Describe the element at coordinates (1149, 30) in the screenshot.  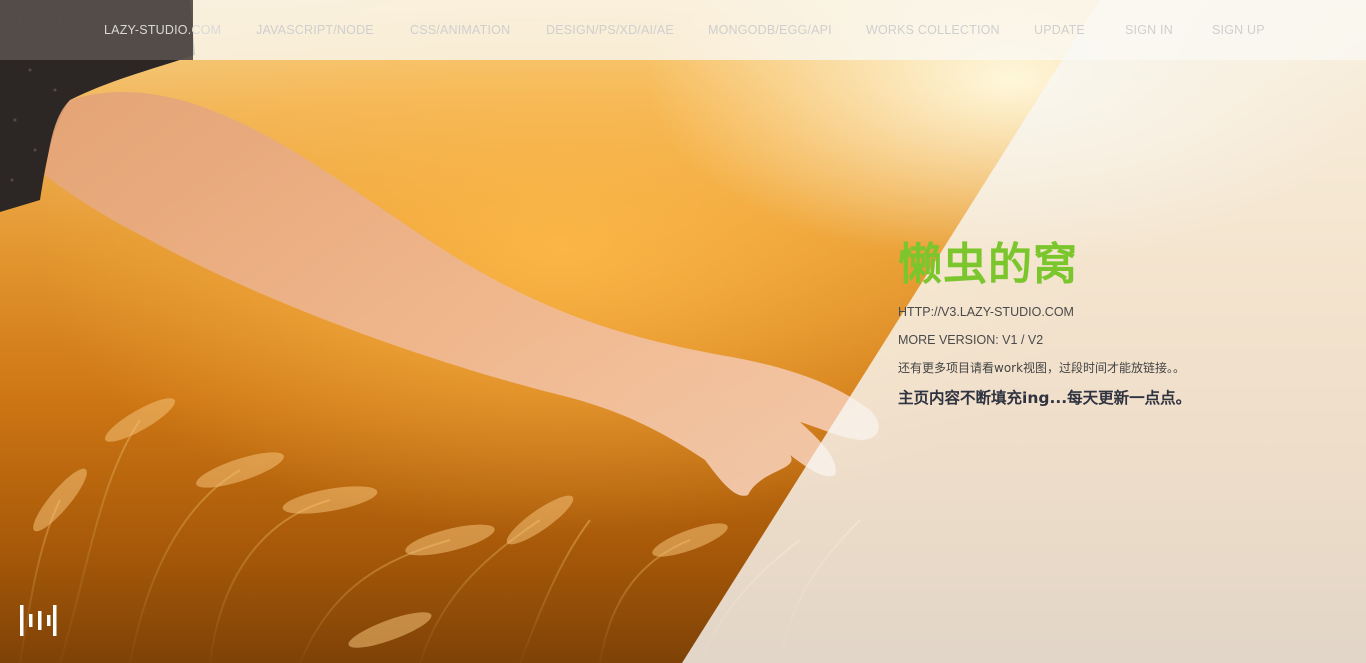
I see `nav-item-sign-in: SIGN IN` at that location.